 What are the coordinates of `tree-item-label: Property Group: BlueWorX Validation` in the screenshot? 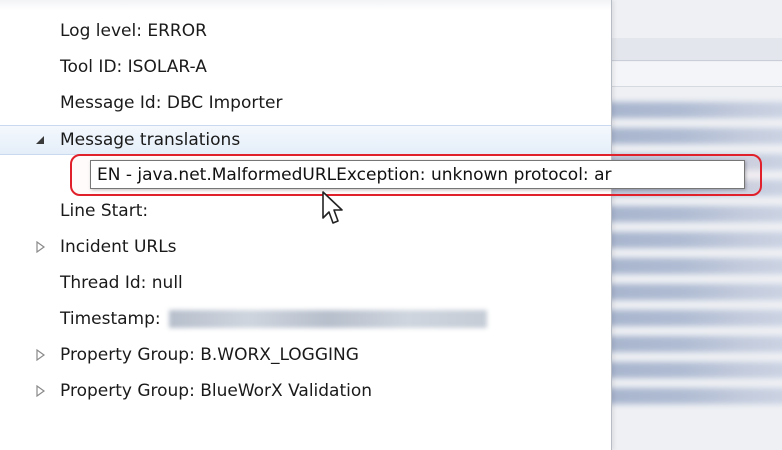 It's located at (216, 391).